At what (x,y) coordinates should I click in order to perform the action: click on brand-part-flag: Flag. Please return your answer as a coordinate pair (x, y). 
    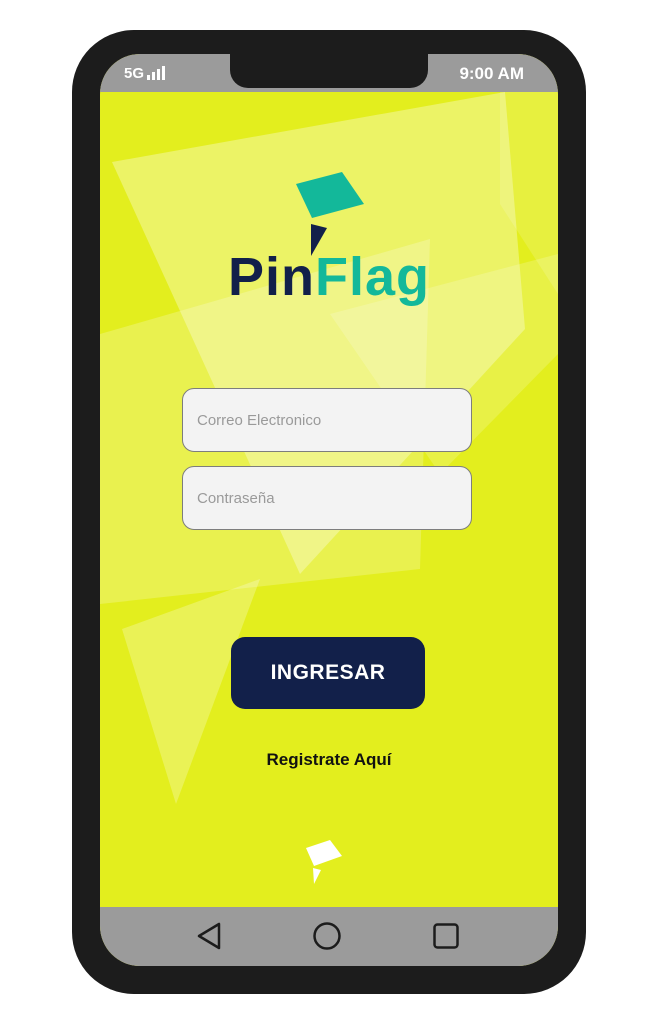
    Looking at the image, I should click on (373, 277).